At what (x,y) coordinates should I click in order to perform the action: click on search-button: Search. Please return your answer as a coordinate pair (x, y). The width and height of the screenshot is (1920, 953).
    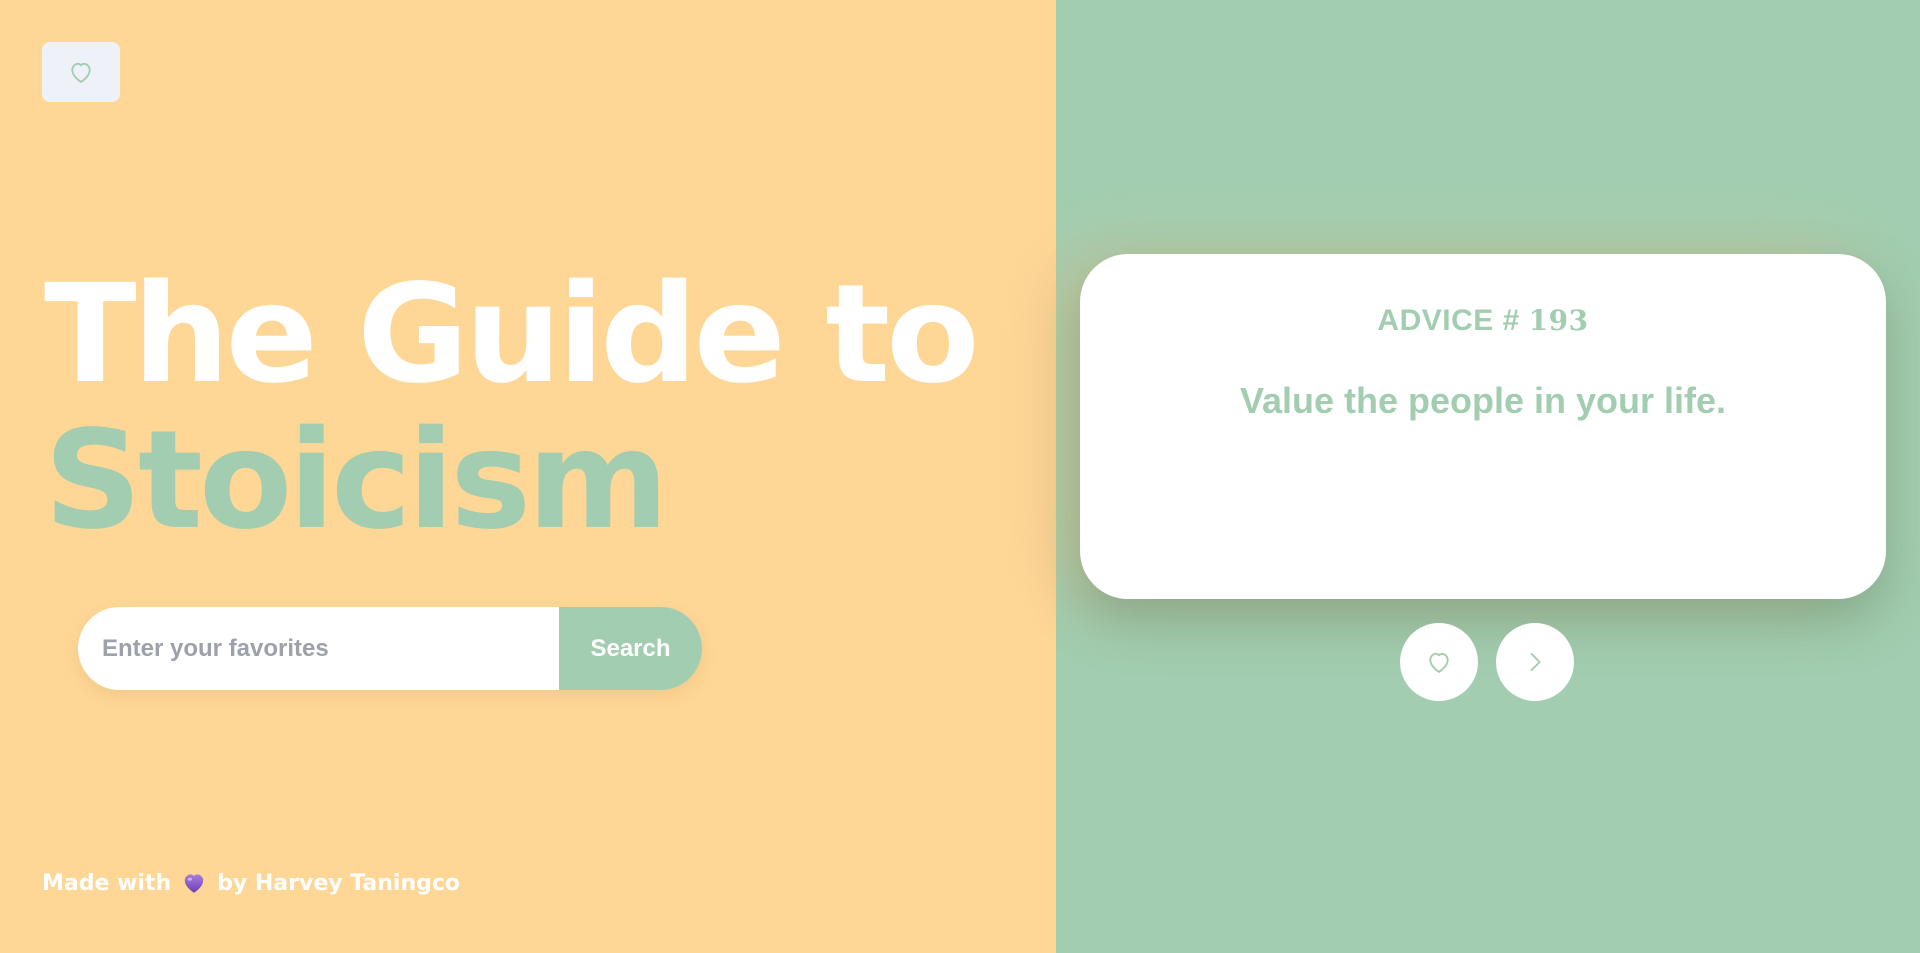
    Looking at the image, I should click on (630, 648).